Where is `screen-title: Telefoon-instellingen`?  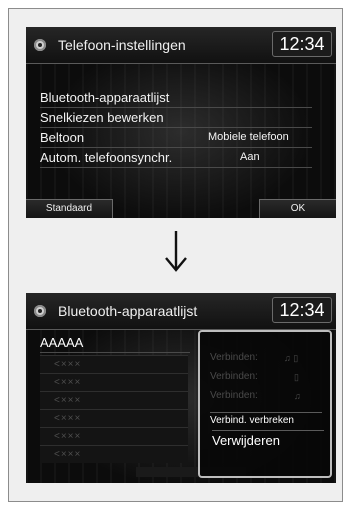 screen-title: Telefoon-instellingen is located at coordinates (122, 45).